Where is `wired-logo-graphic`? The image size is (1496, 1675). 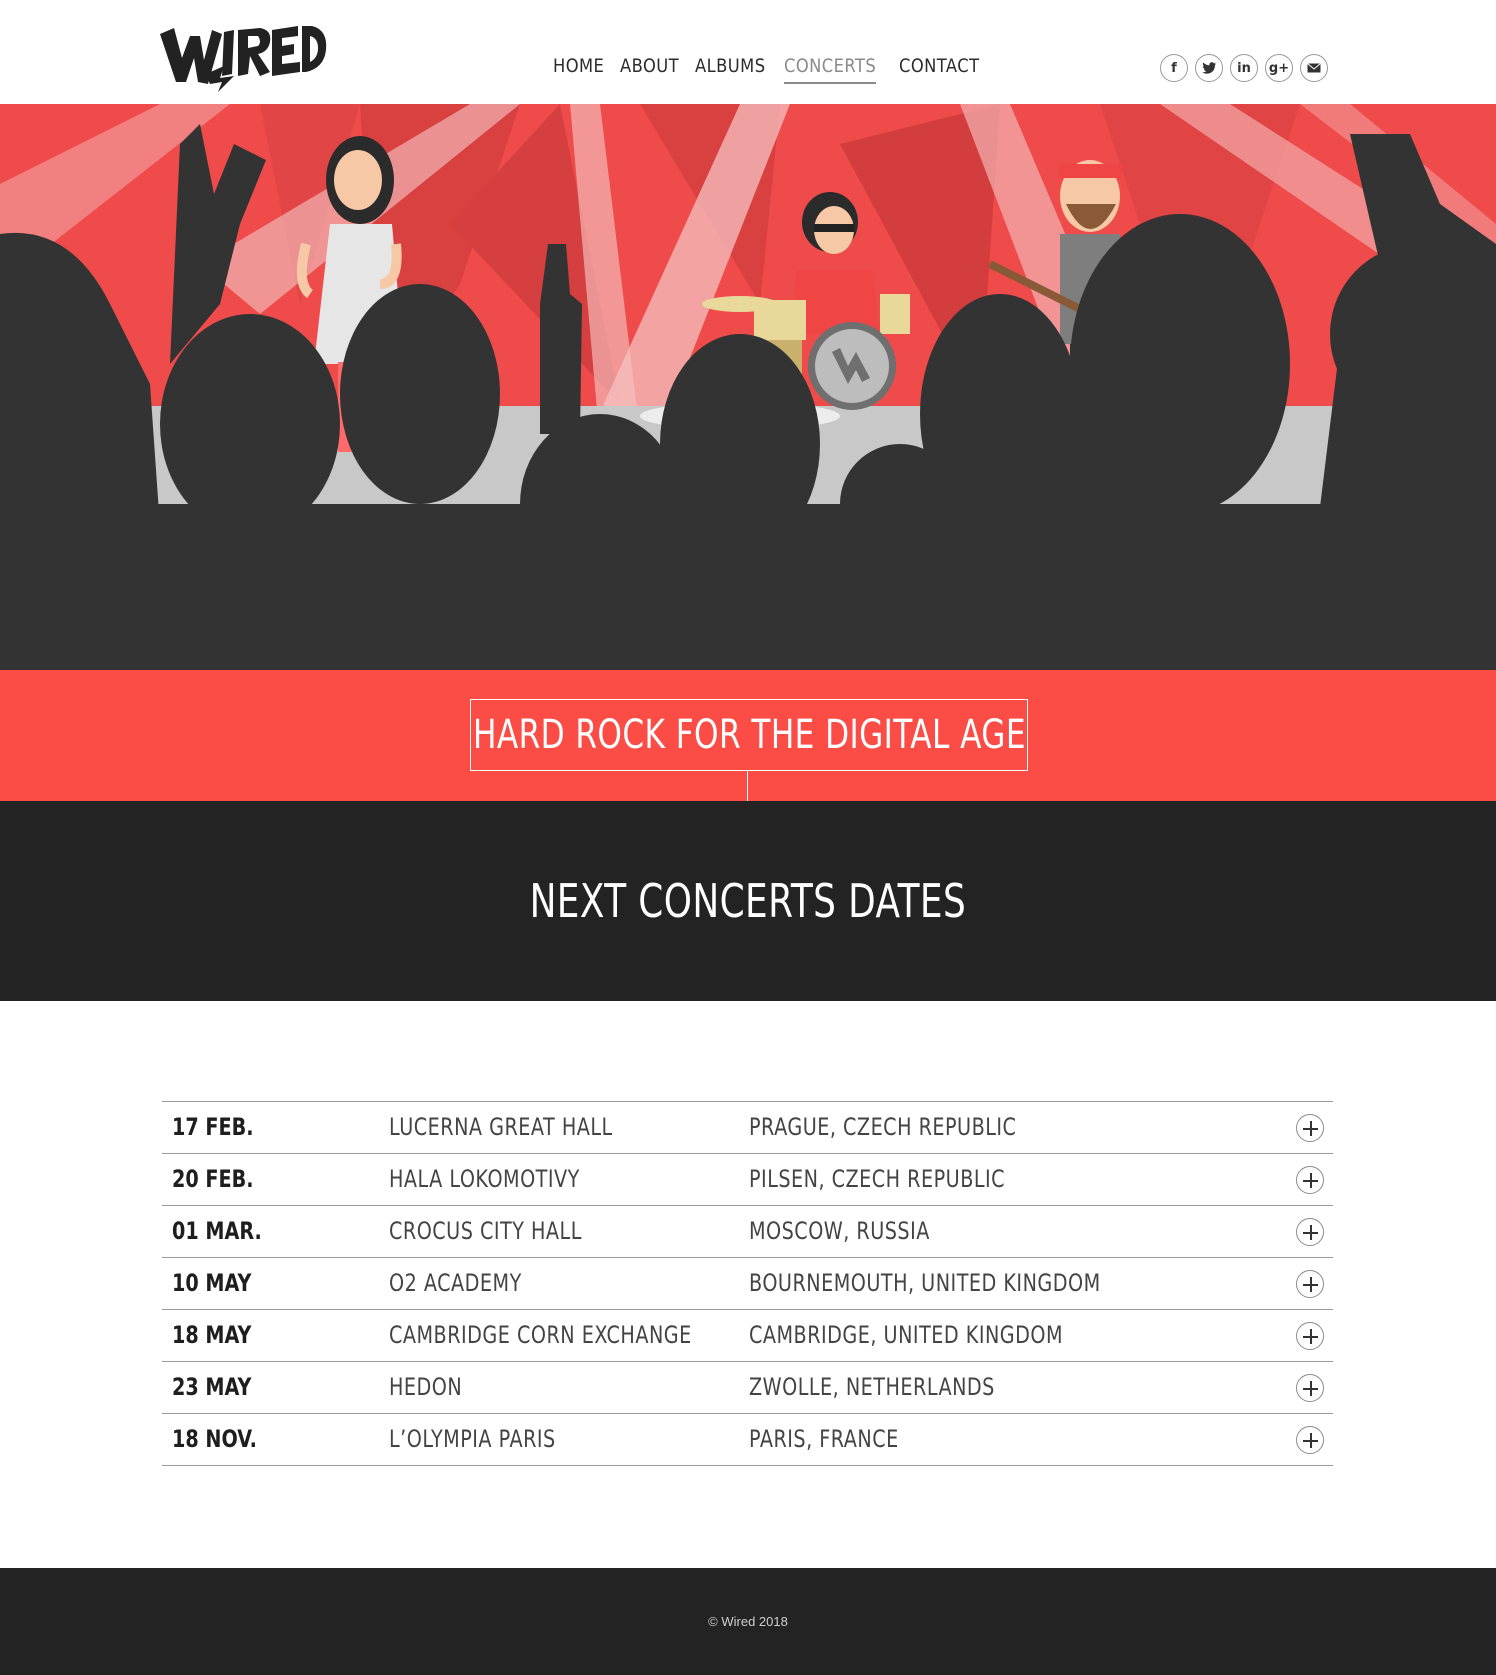
wired-logo-graphic is located at coordinates (243, 59).